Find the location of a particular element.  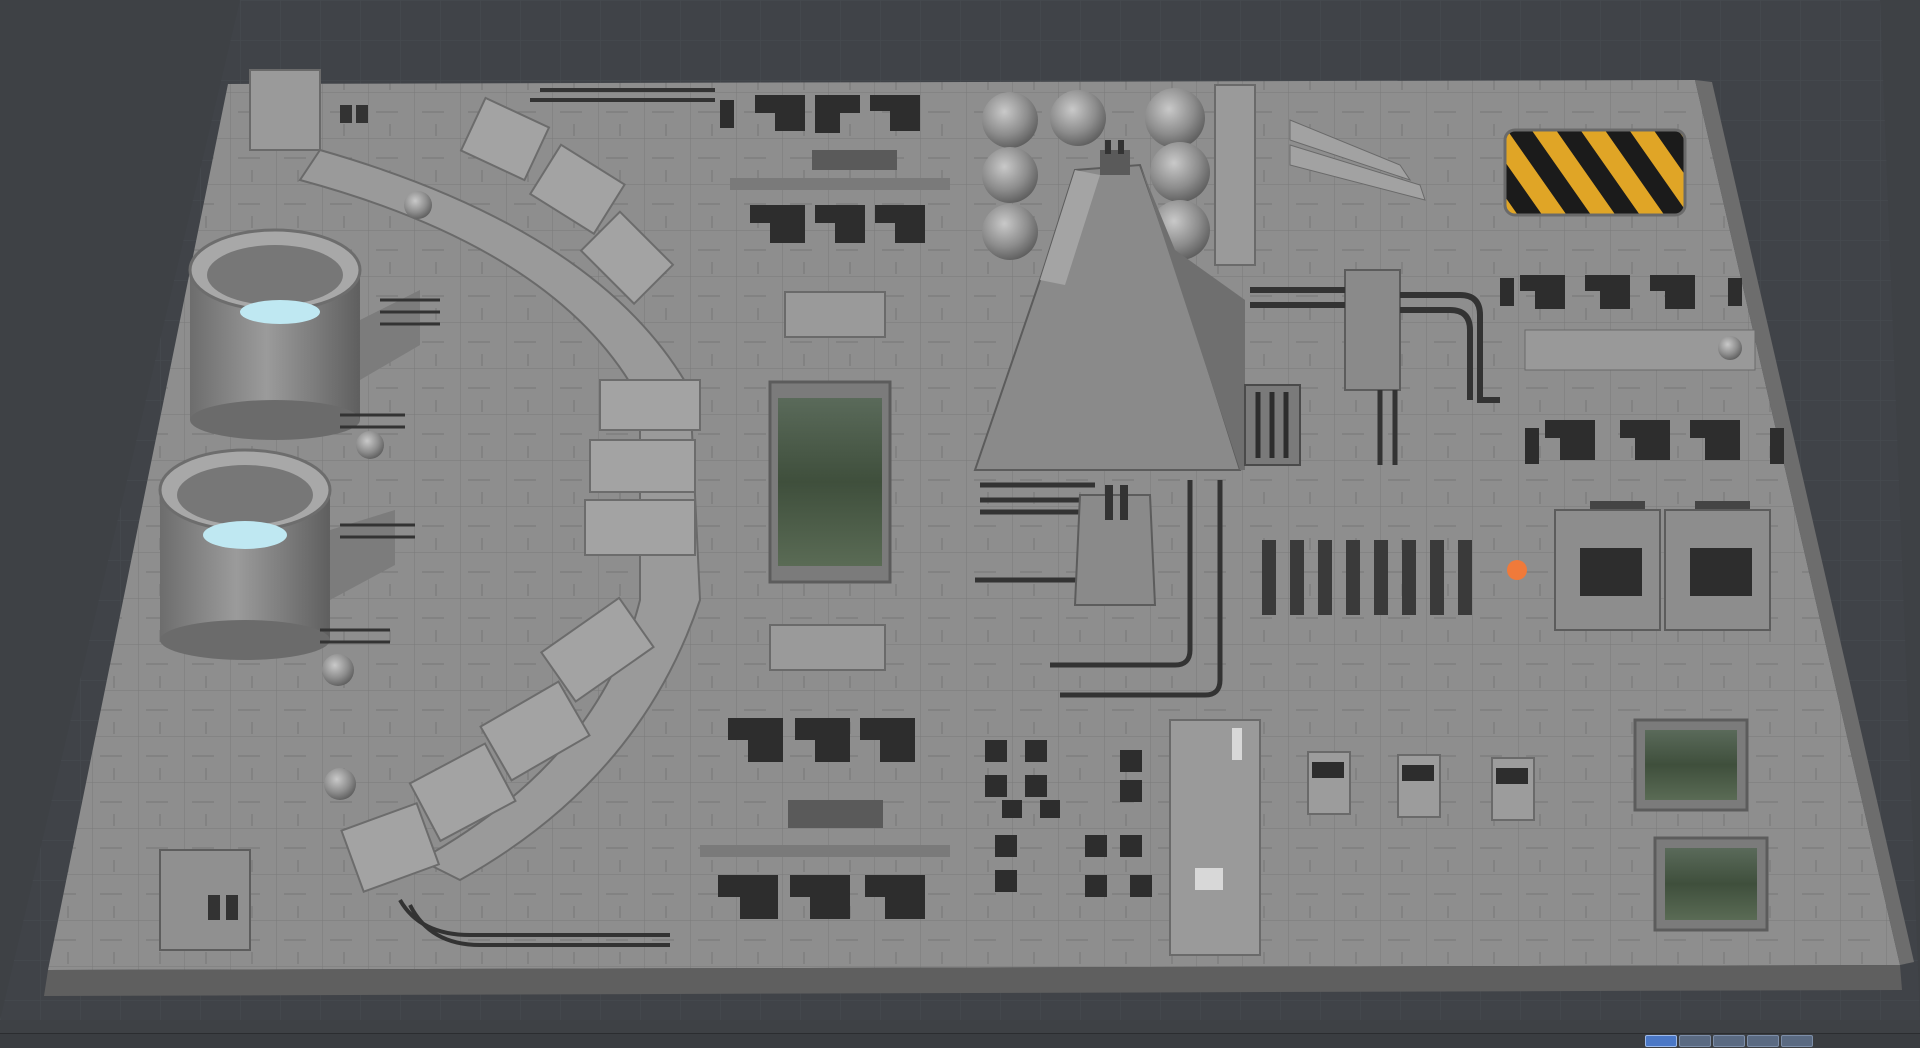

orange-indicator is located at coordinates (1517, 570).